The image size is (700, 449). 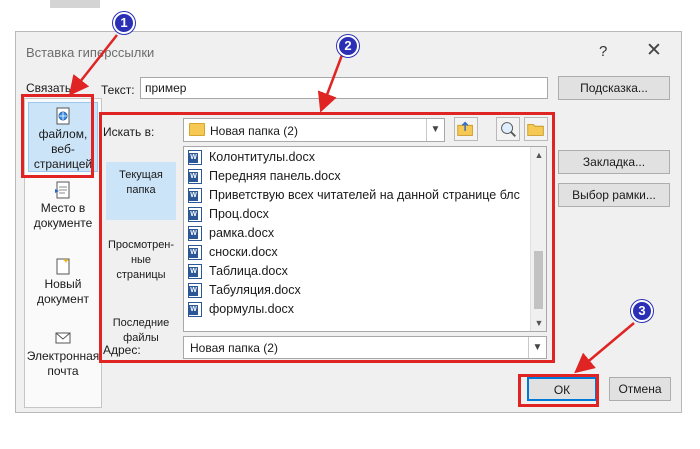 I want to click on step-marker-3: 3, so click(x=642, y=311).